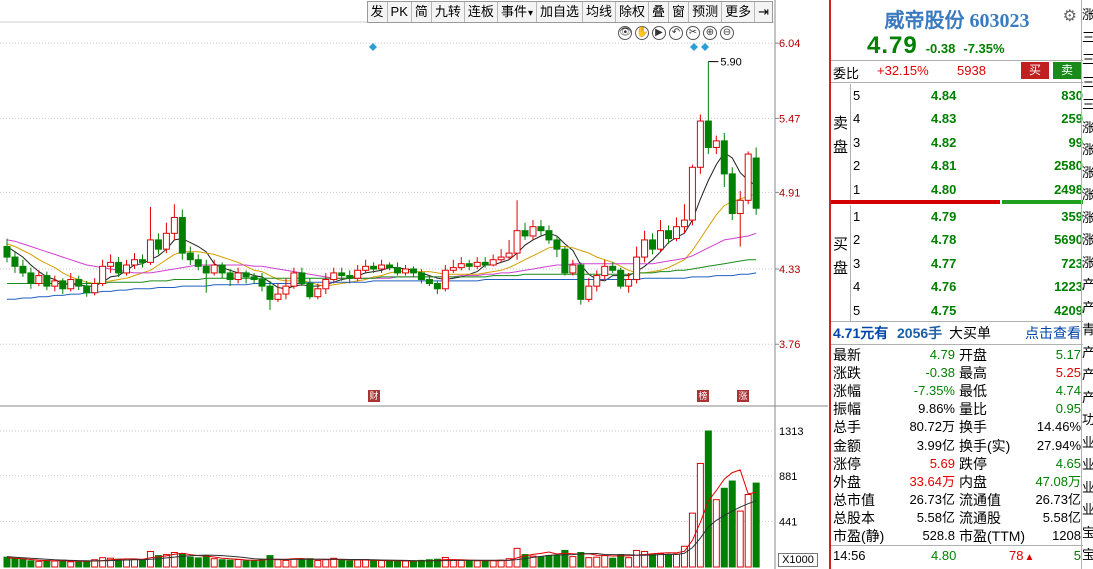 The height and width of the screenshot is (569, 1093). Describe the element at coordinates (967, 263) in the screenshot. I see `order-book-row: 3 4.77 723` at that location.